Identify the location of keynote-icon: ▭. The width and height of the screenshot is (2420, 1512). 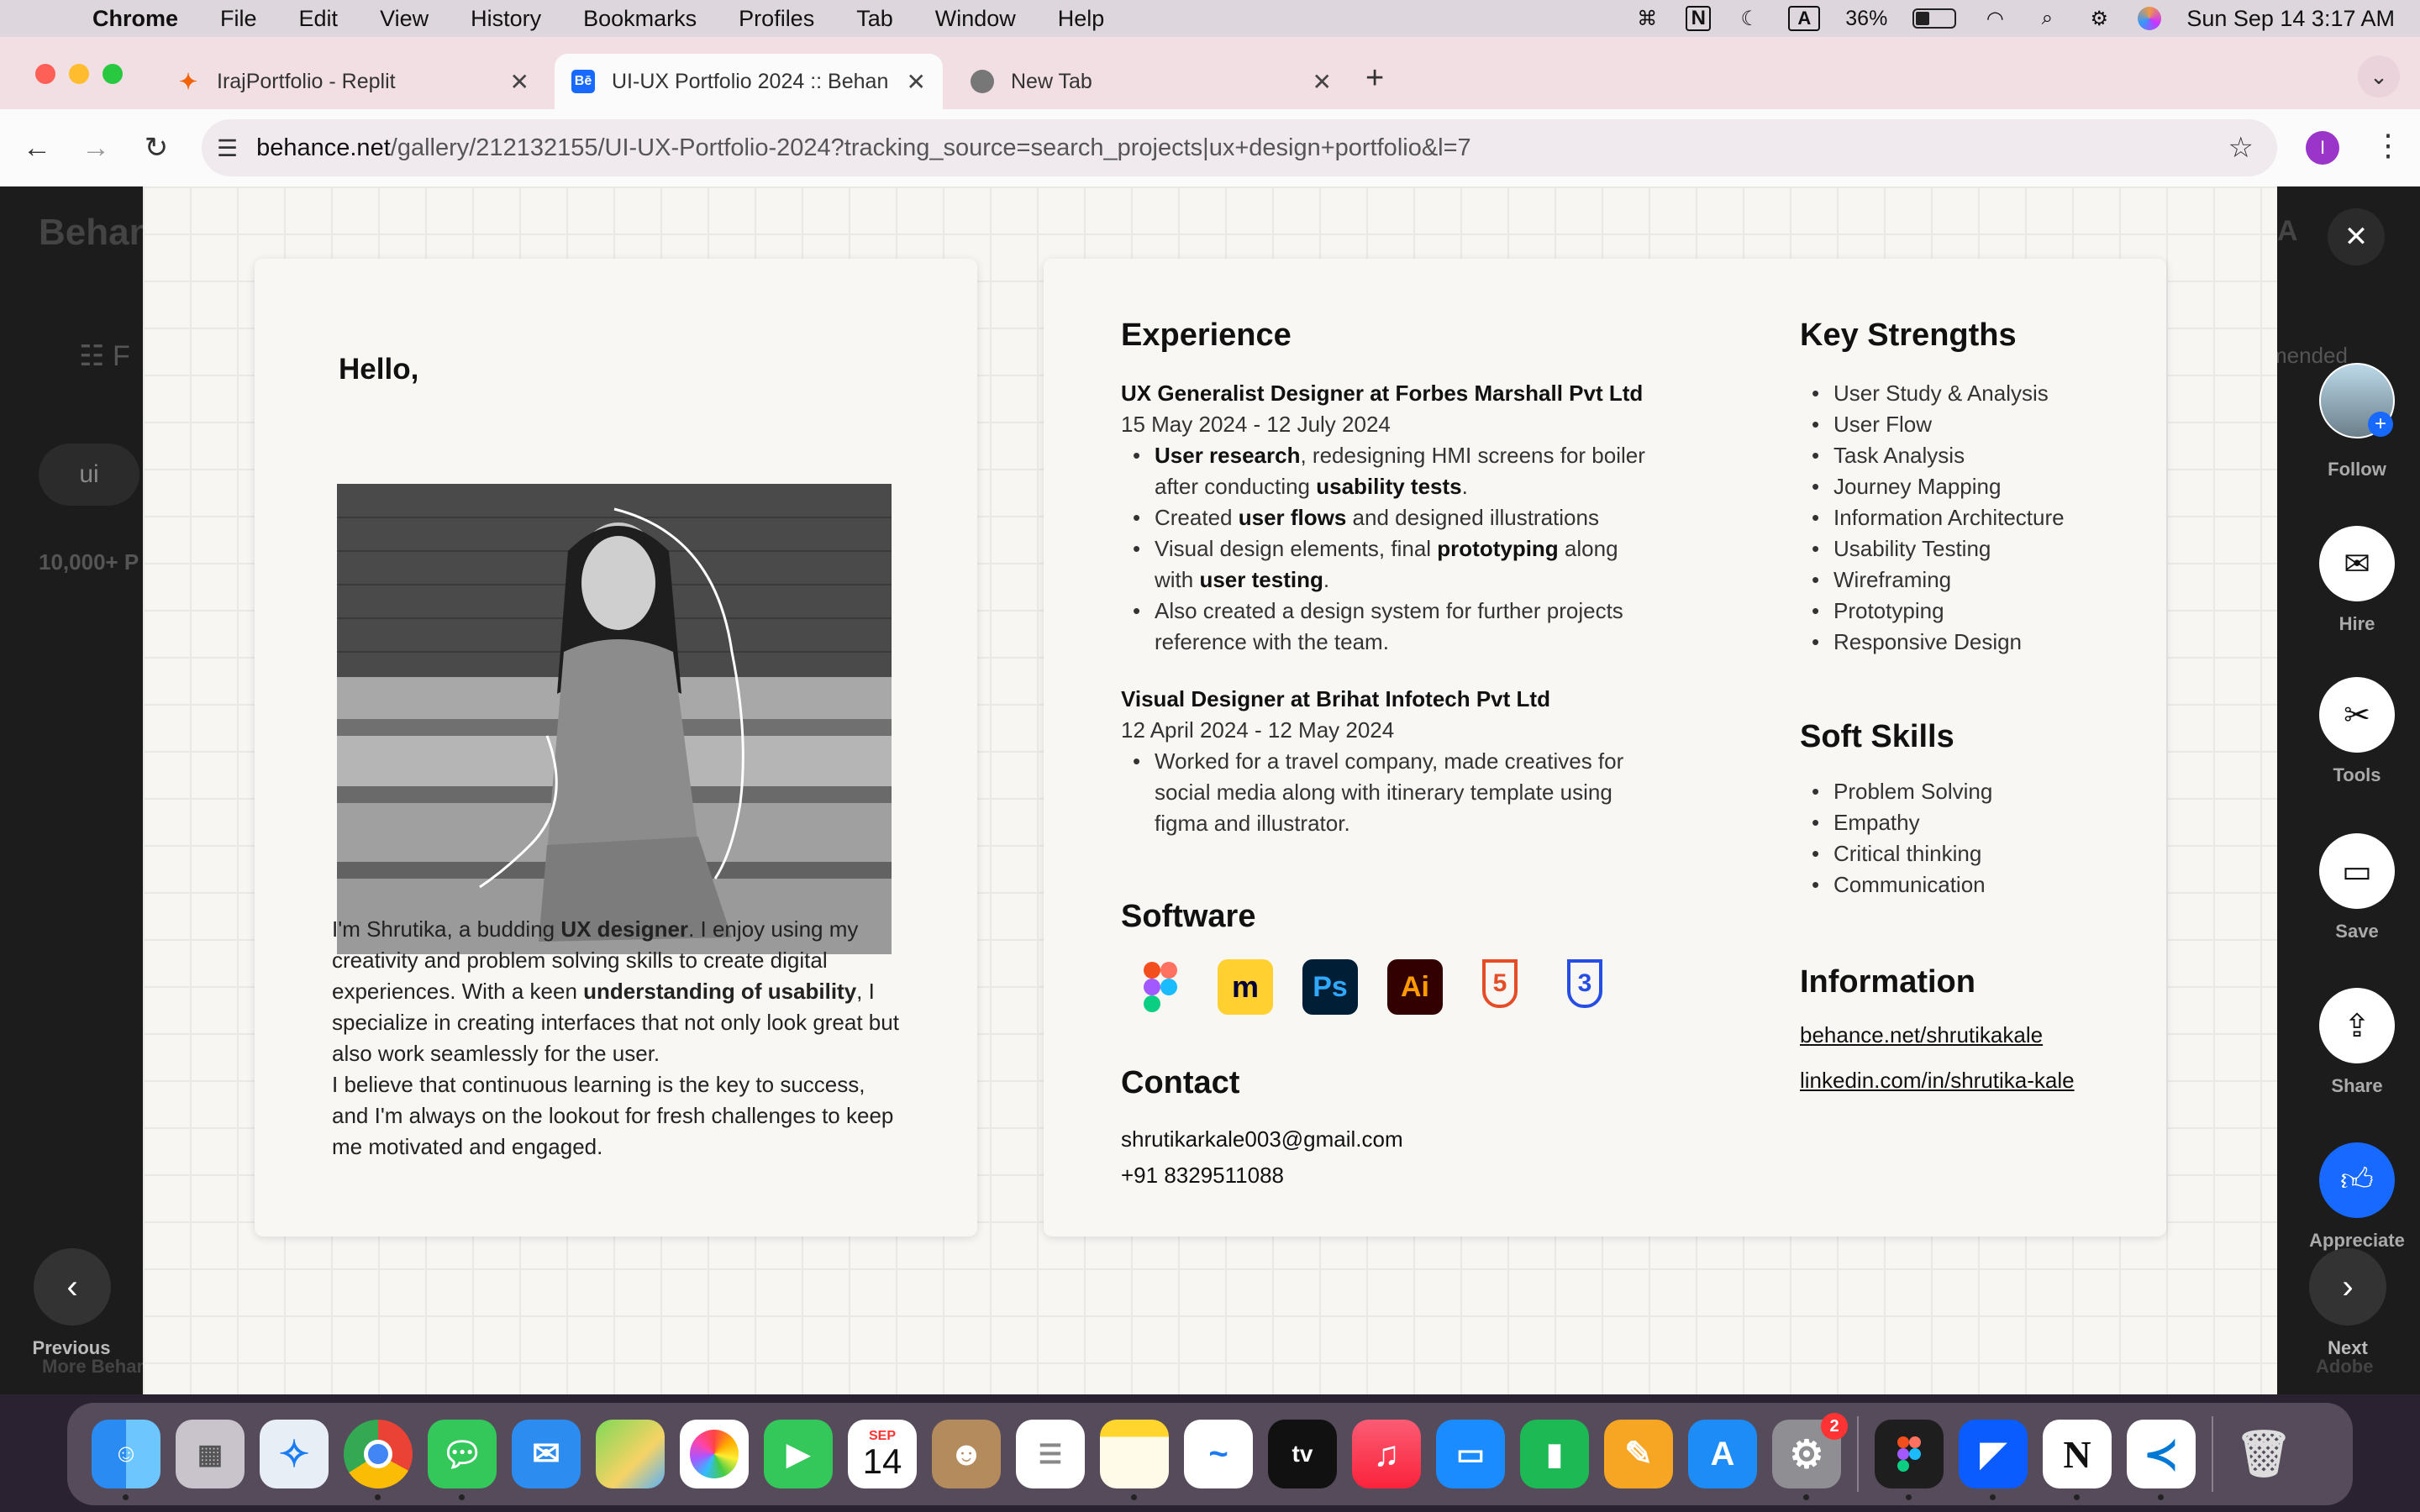
(1470, 1454).